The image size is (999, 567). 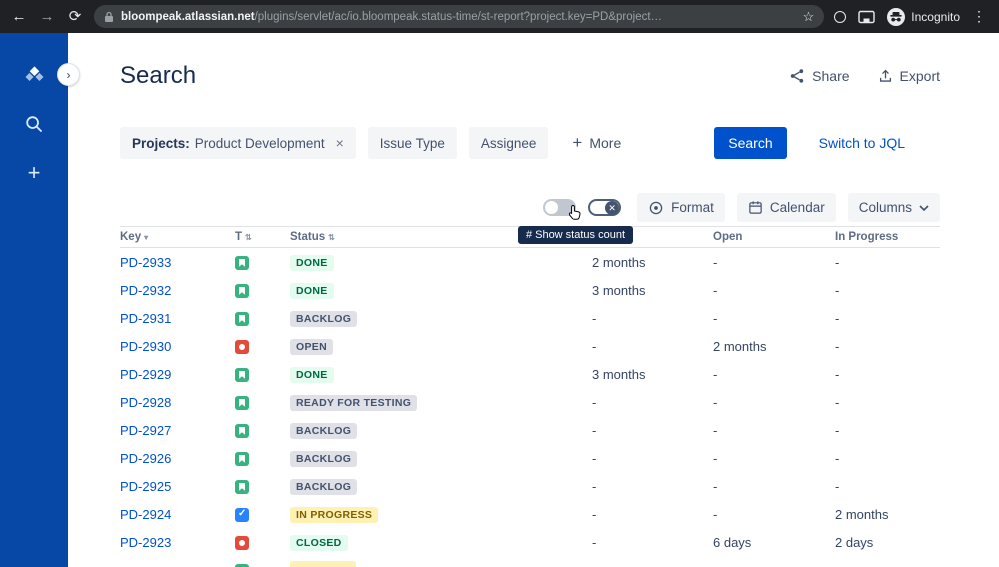 I want to click on columns-button: Columns, so click(x=893, y=207).